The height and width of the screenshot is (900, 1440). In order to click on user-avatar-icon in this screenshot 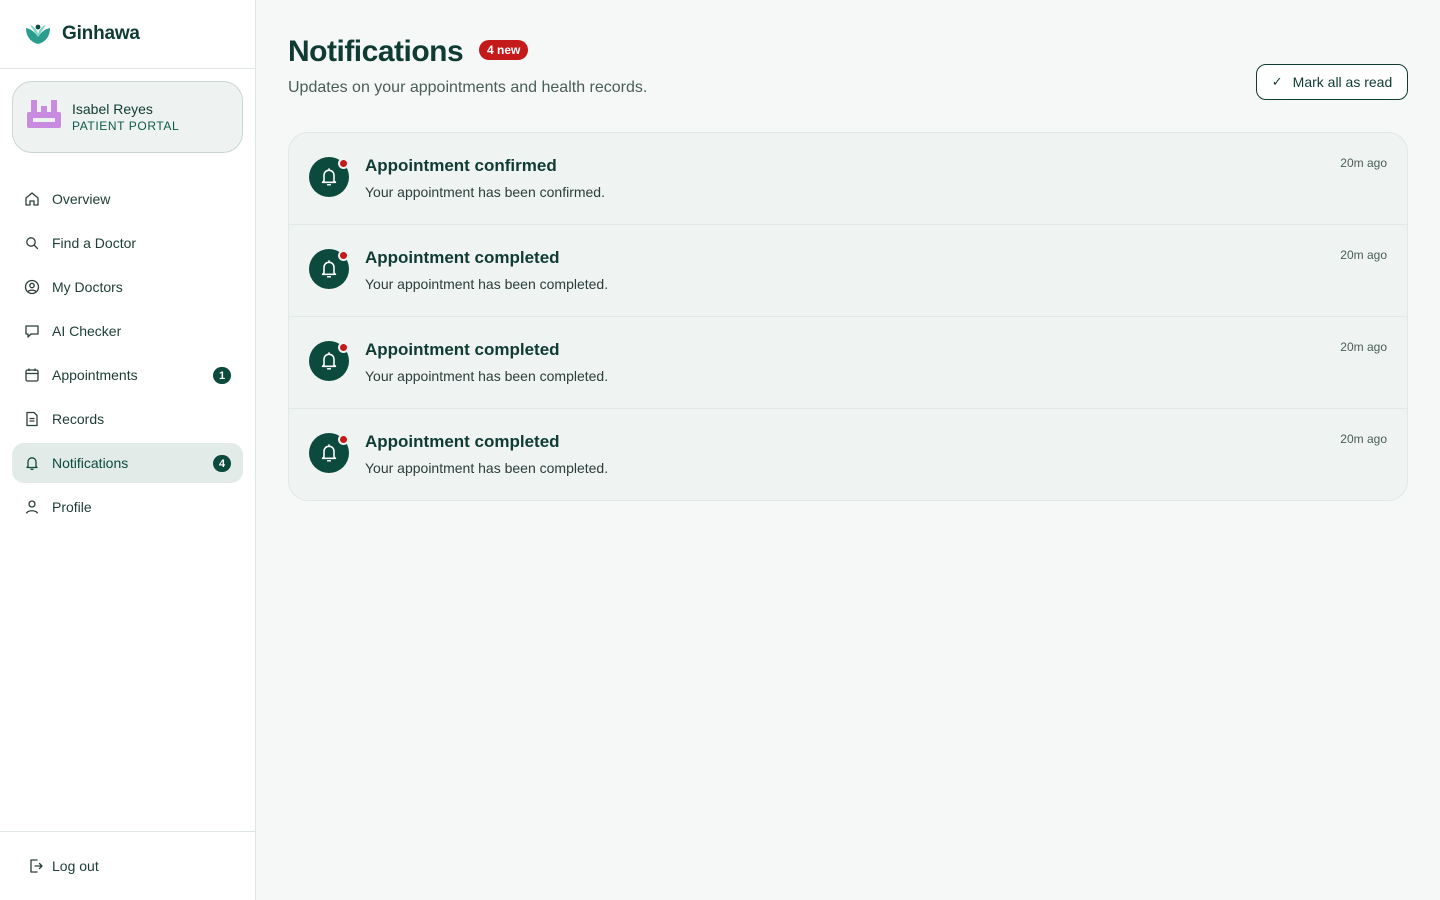, I will do `click(44, 114)`.